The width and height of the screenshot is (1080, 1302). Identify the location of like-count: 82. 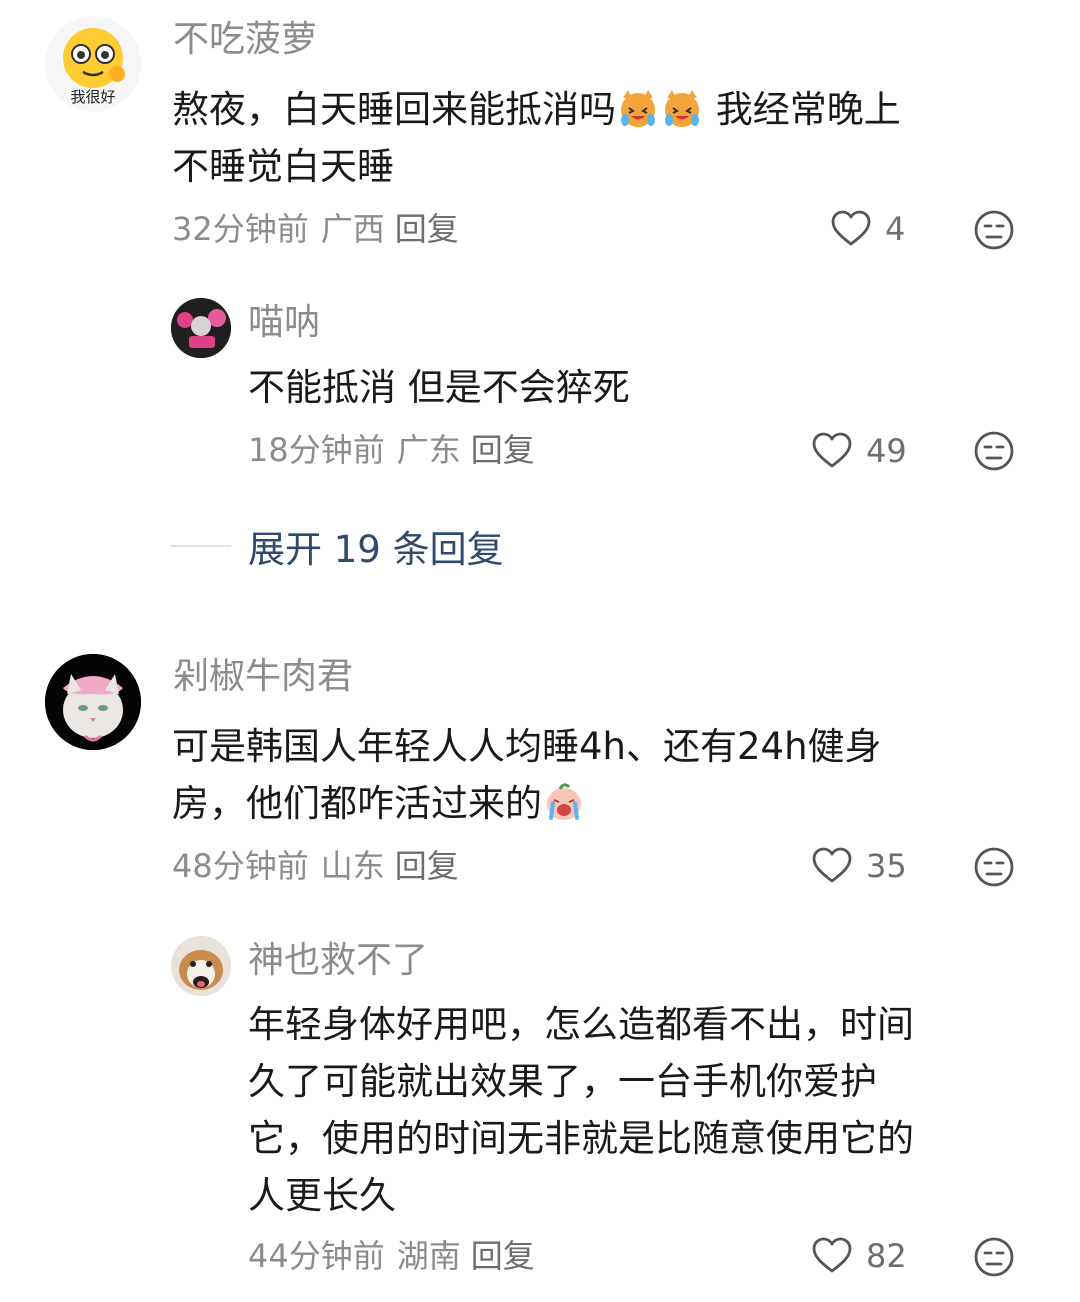
(886, 1256).